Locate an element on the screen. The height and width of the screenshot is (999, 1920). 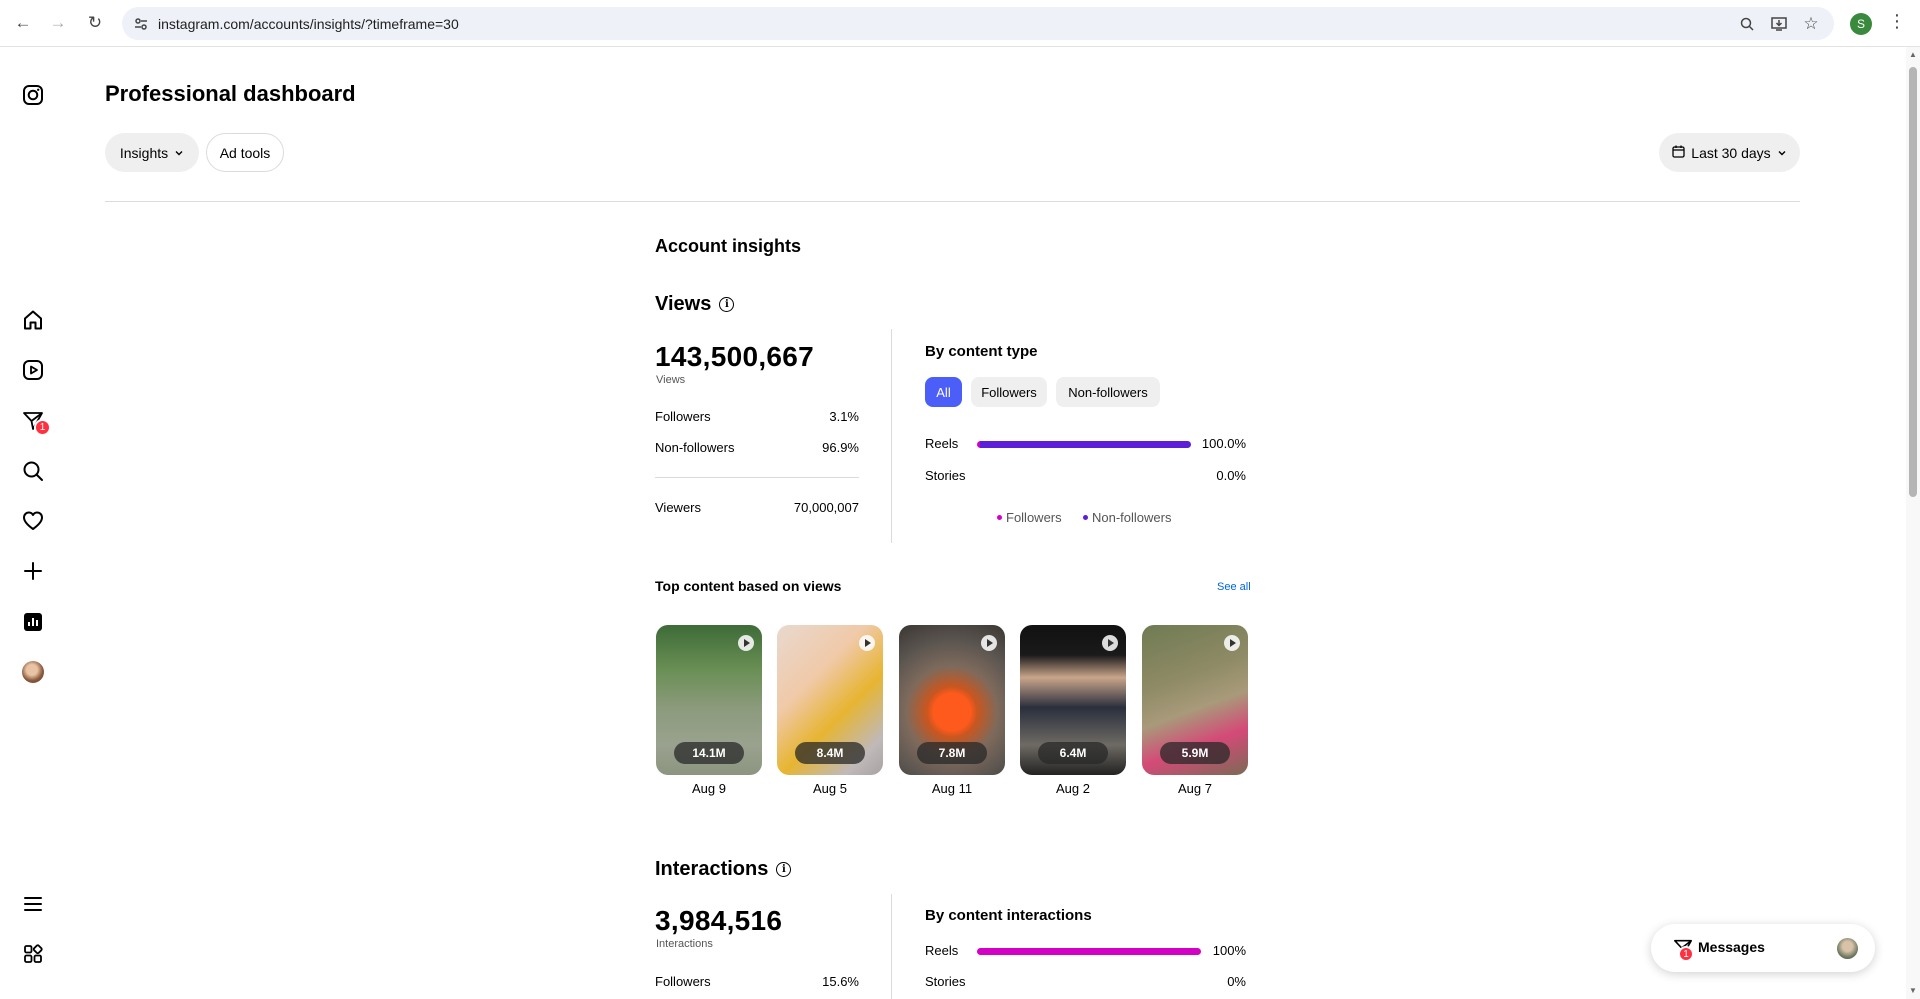
reload-icon: ↻ is located at coordinates (95, 23).